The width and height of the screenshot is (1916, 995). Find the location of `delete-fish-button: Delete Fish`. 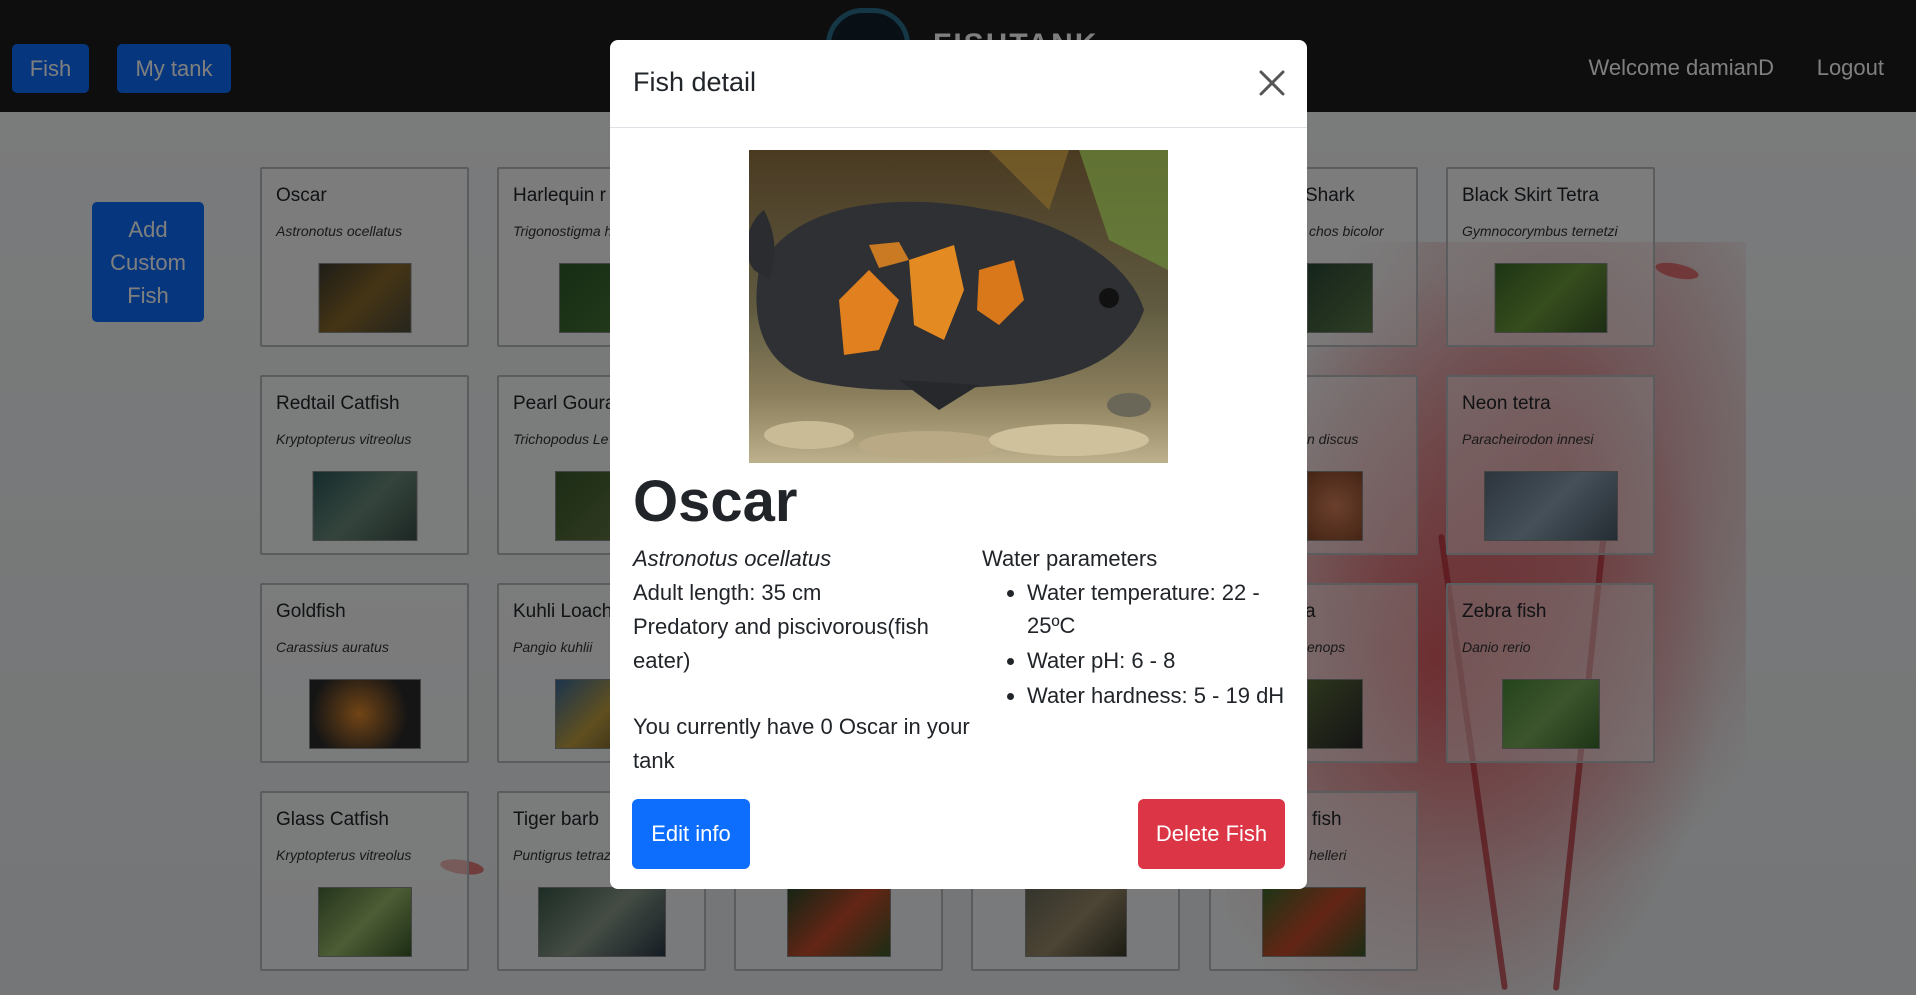

delete-fish-button: Delete Fish is located at coordinates (1211, 834).